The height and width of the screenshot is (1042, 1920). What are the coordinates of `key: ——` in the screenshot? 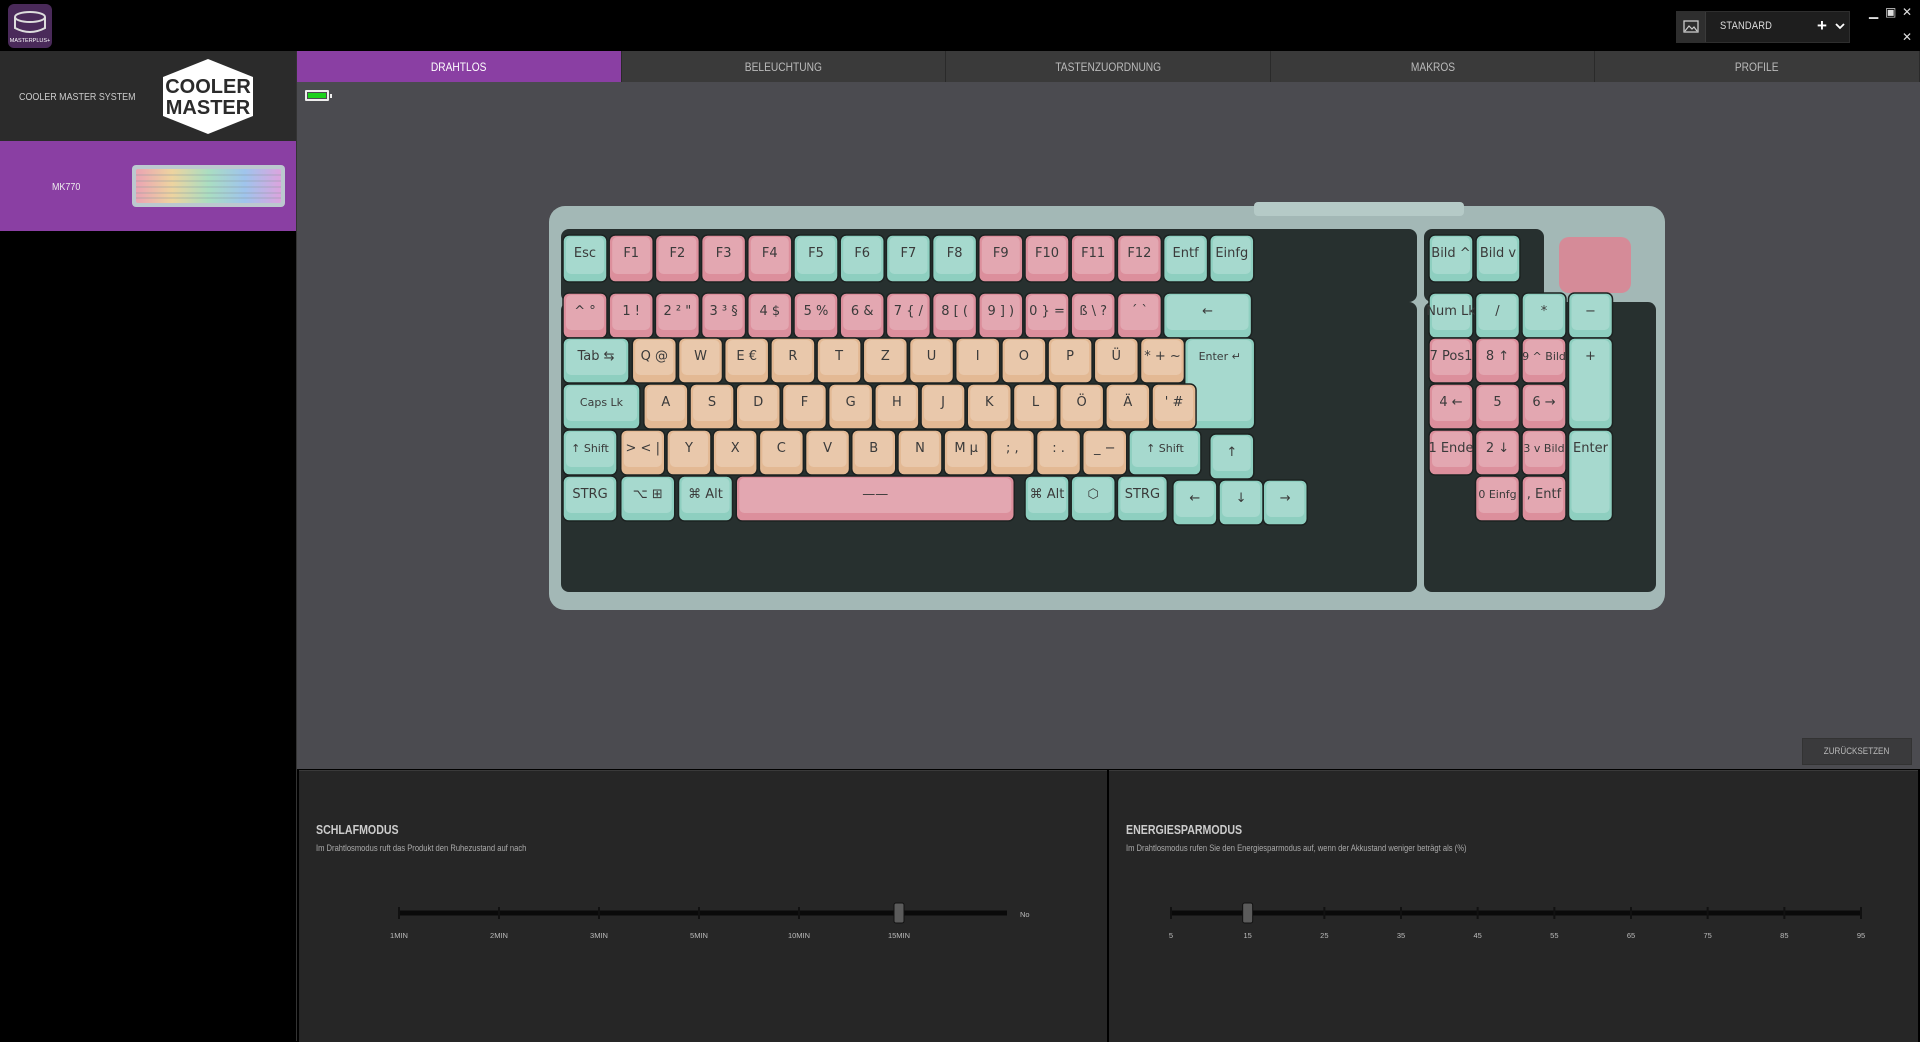 It's located at (875, 498).